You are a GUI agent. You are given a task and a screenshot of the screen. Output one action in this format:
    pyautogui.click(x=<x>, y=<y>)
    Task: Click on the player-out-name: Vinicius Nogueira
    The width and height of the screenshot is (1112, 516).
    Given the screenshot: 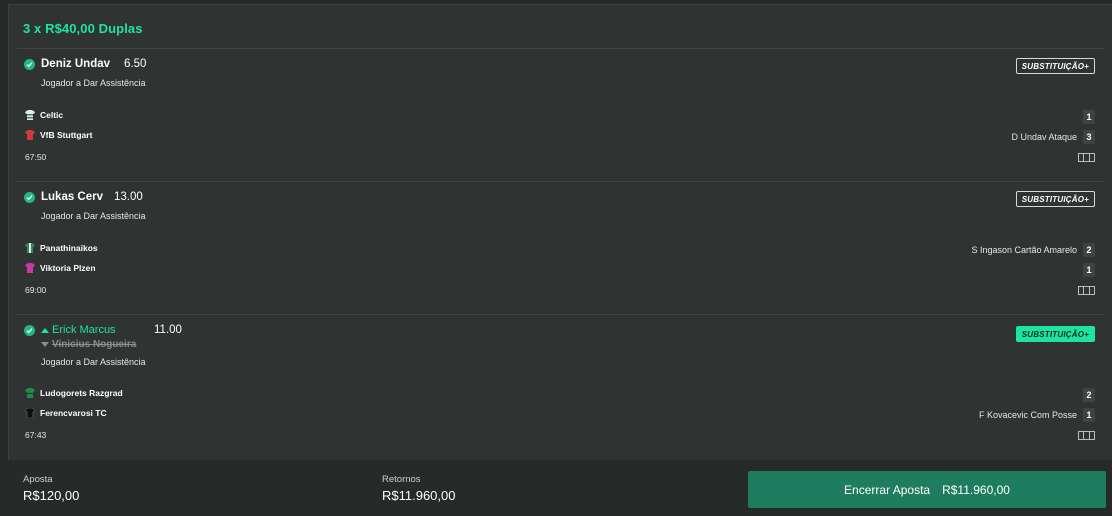 What is the action you would take?
    pyautogui.click(x=94, y=344)
    